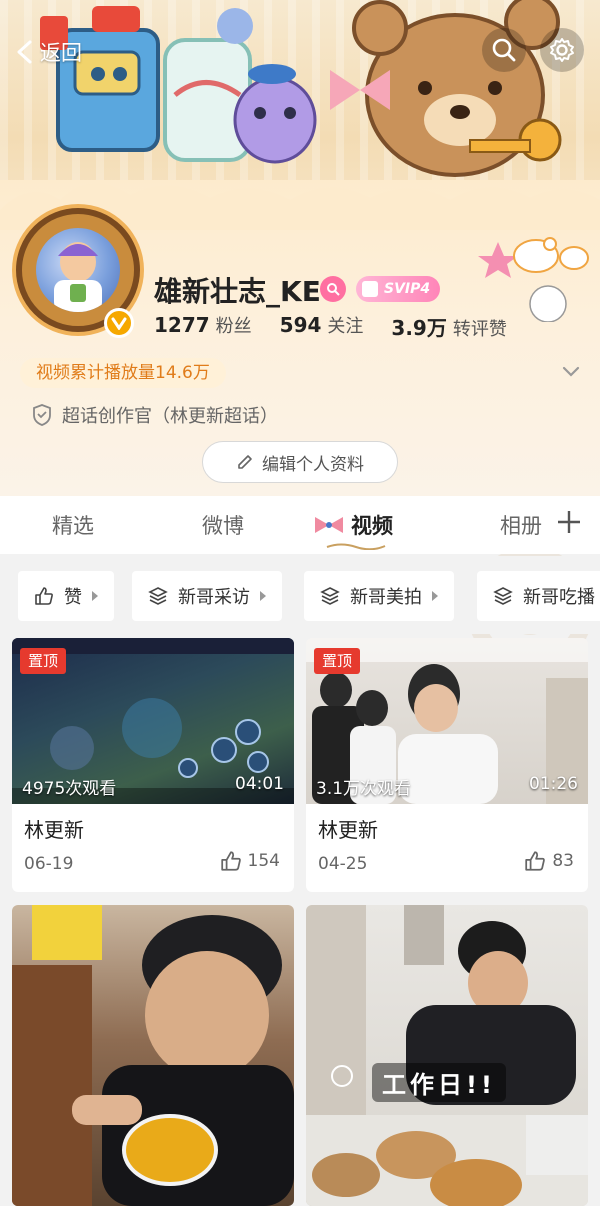 The width and height of the screenshot is (600, 1206). Describe the element at coordinates (300, 525) in the screenshot. I see `profile-tabs: 精选 微博 视频 相册` at that location.